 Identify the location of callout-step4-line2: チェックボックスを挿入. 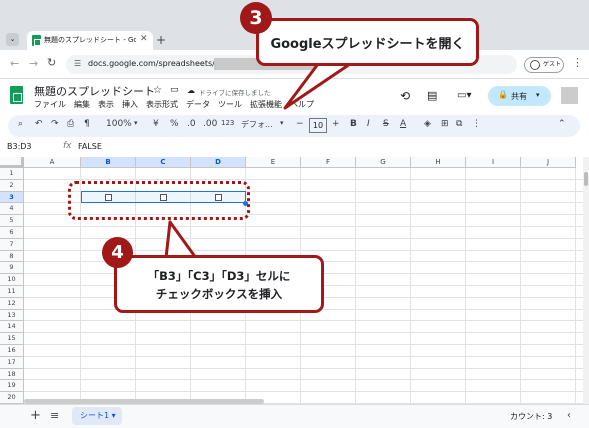
(219, 294).